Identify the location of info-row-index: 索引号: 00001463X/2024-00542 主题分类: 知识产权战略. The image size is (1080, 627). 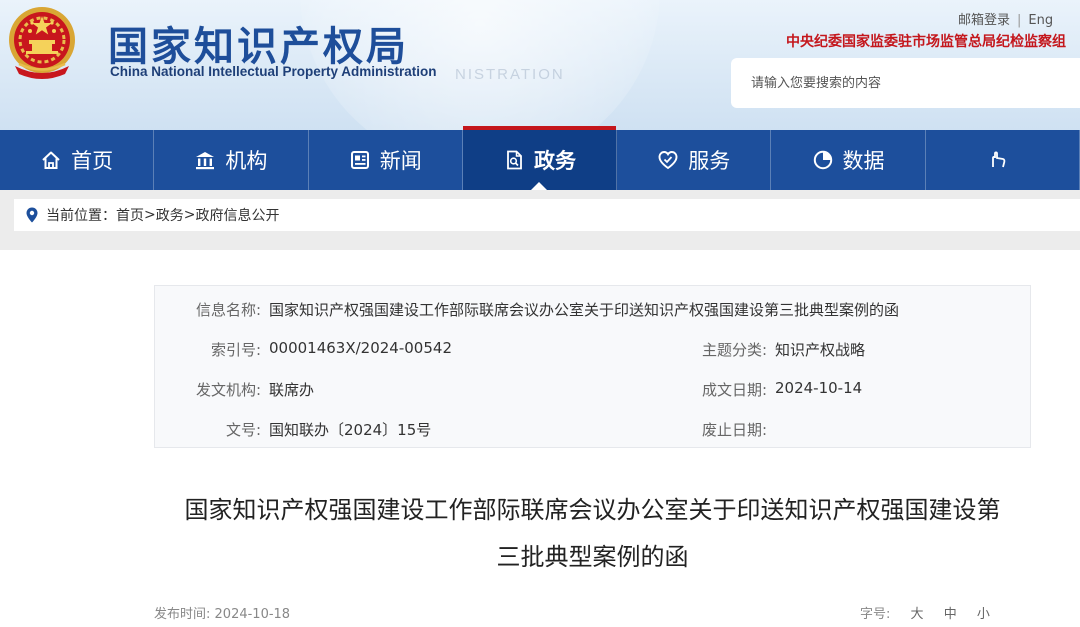
(592, 349).